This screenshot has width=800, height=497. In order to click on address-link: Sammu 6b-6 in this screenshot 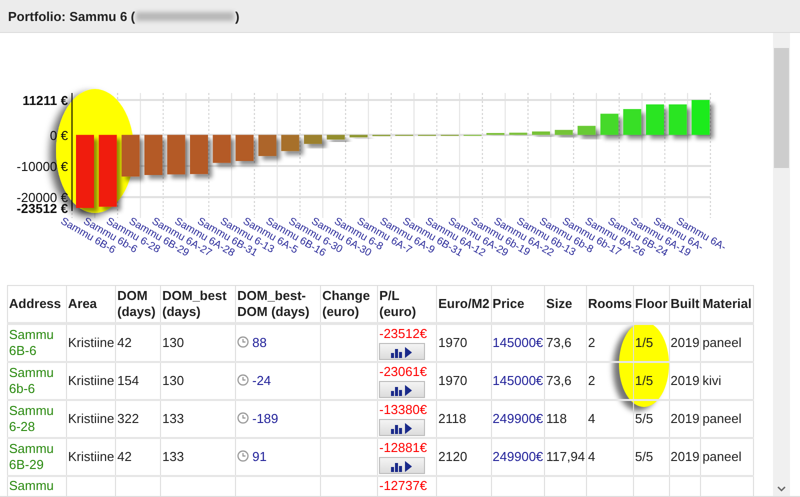, I will do `click(37, 381)`.